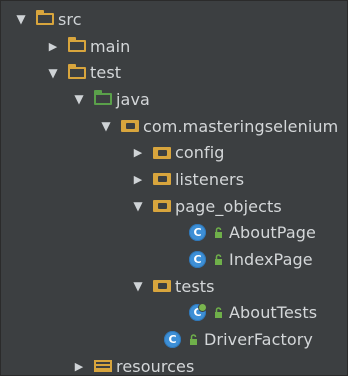 The height and width of the screenshot is (376, 348). What do you see at coordinates (241, 126) in the screenshot?
I see `tree-item-label: com.masteringselenium` at bounding box center [241, 126].